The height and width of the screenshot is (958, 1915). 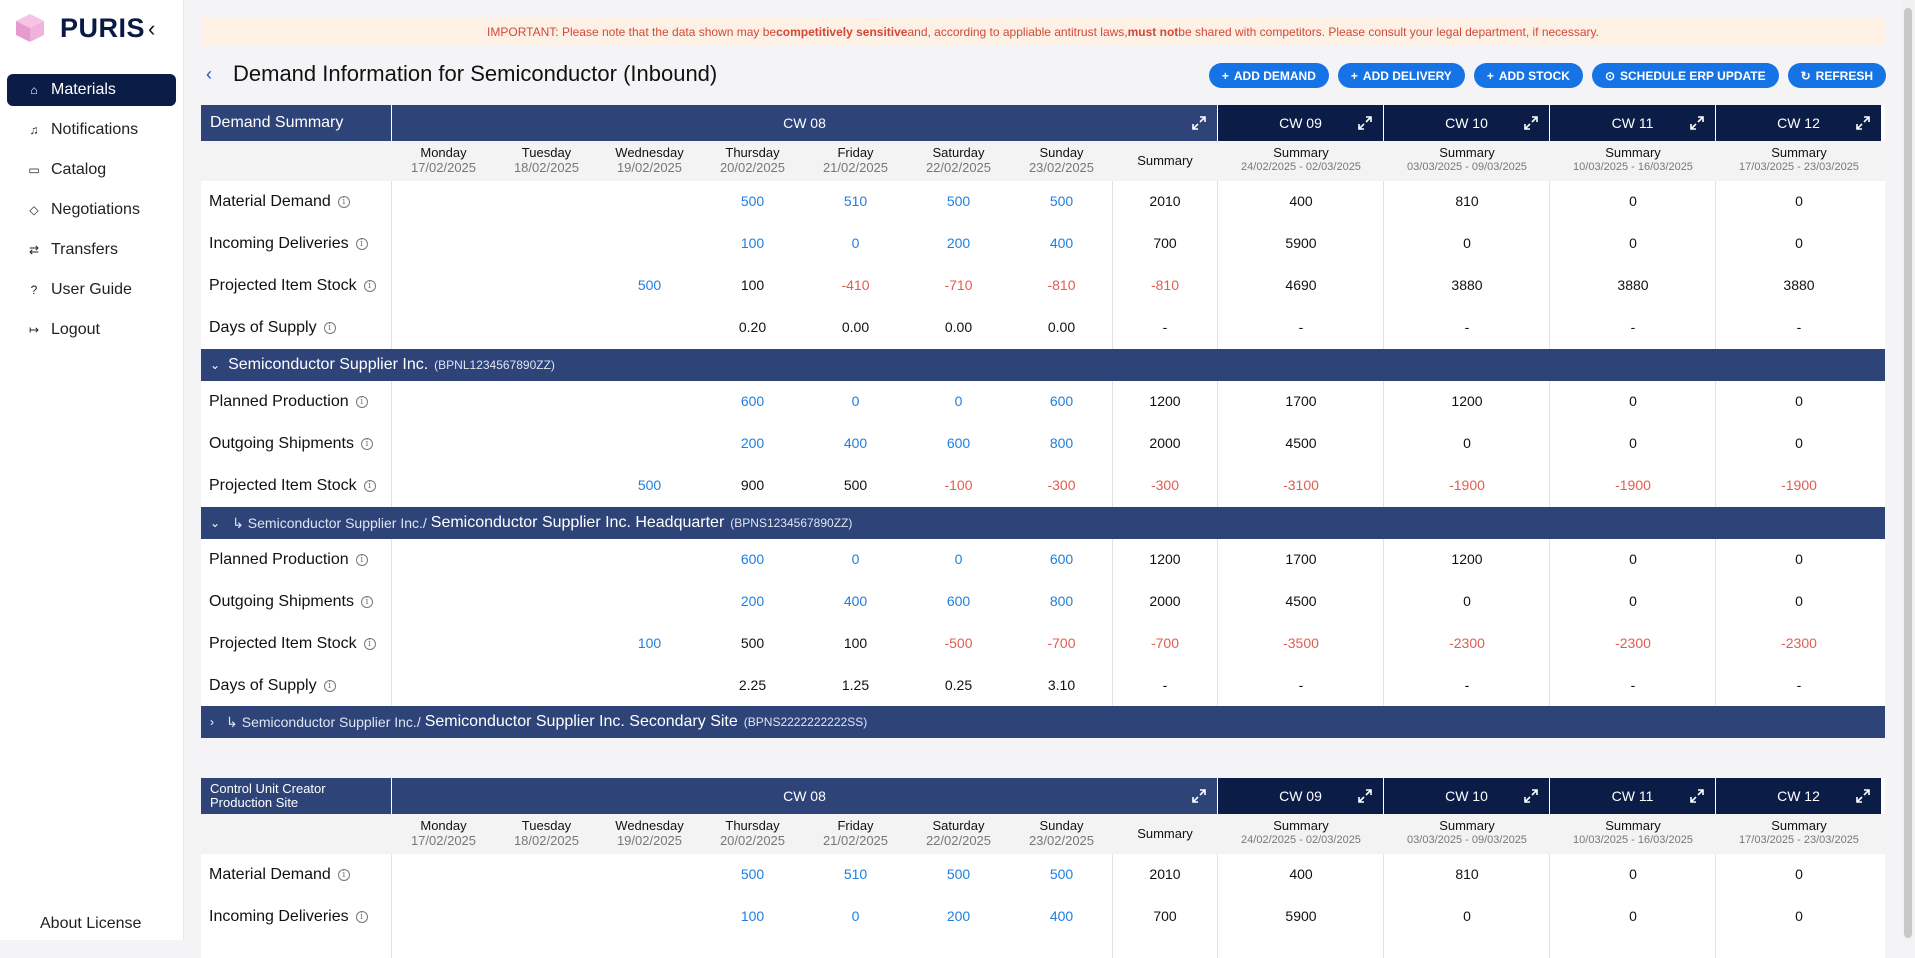 I want to click on add-delivery-button: + ADD DELIVERY, so click(x=1401, y=75).